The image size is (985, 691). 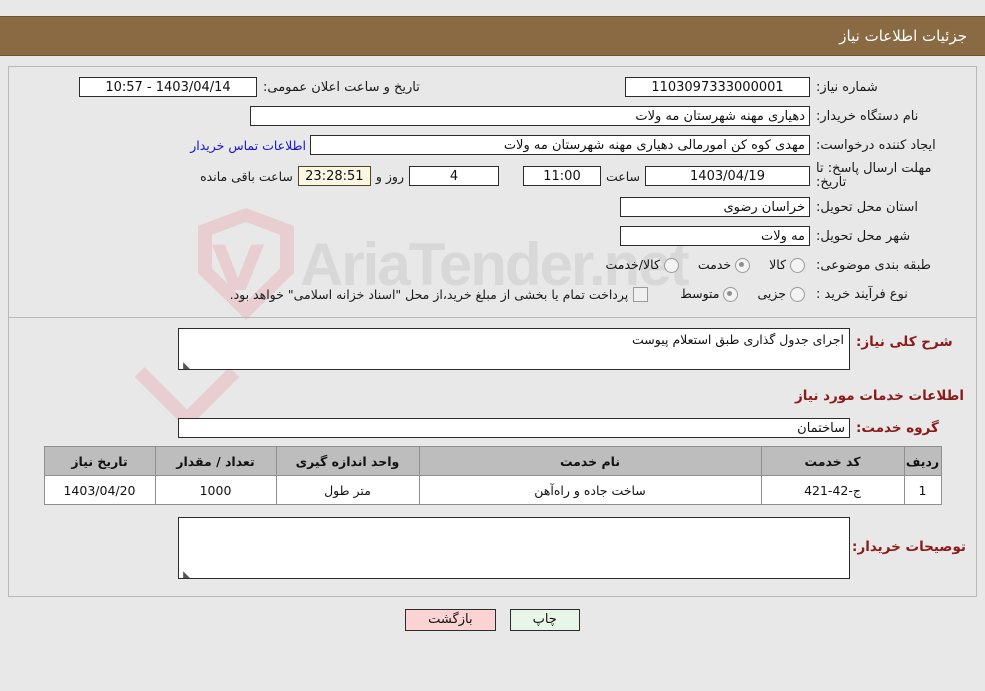 I want to click on process-option-motavaset-label: متوسط, so click(x=700, y=293).